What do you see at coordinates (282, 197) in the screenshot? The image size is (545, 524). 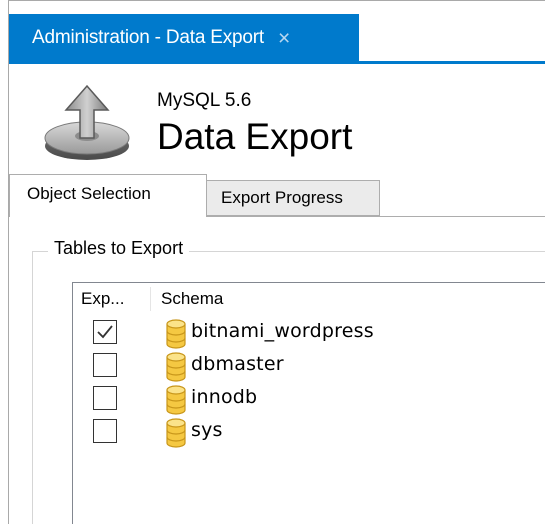 I see `tab-export-progress-label: Export Progress` at bounding box center [282, 197].